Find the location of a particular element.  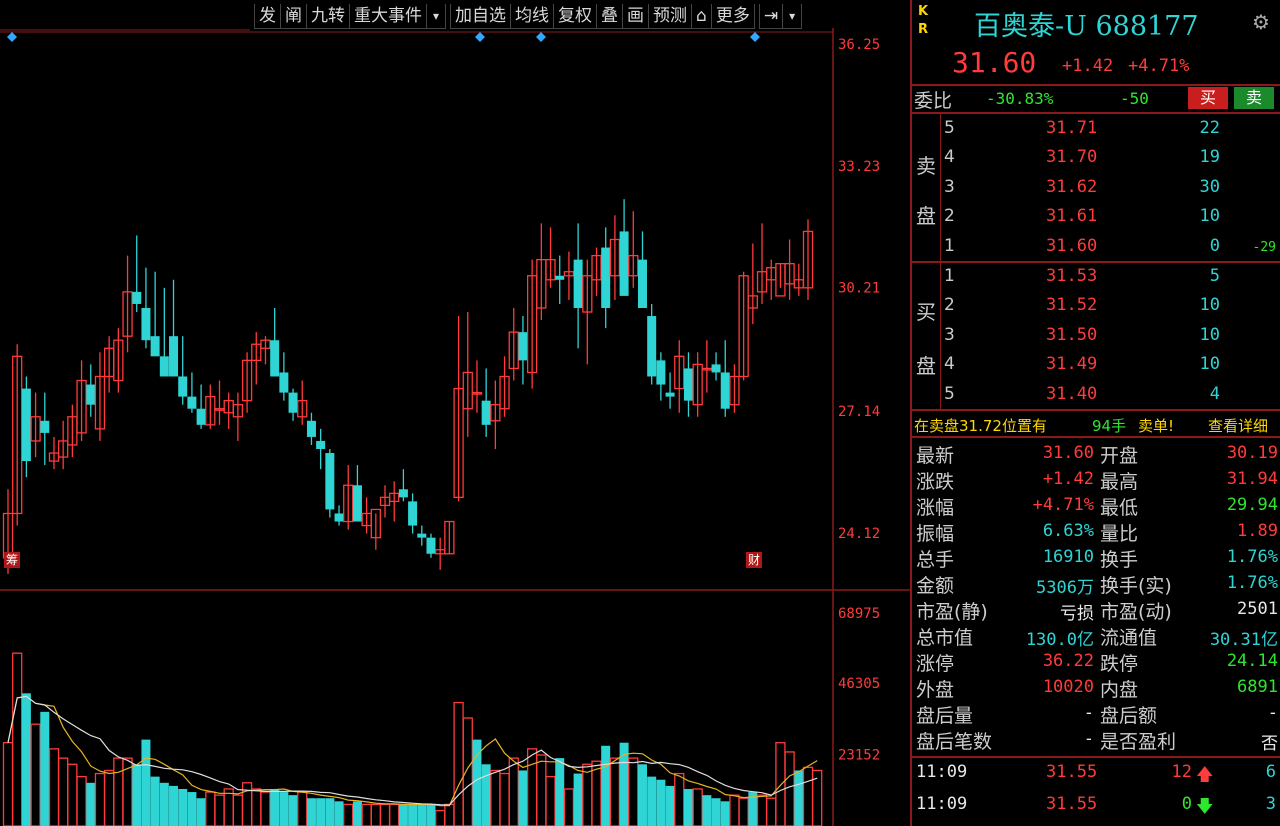

quote-label: 换手 is located at coordinates (1119, 560).